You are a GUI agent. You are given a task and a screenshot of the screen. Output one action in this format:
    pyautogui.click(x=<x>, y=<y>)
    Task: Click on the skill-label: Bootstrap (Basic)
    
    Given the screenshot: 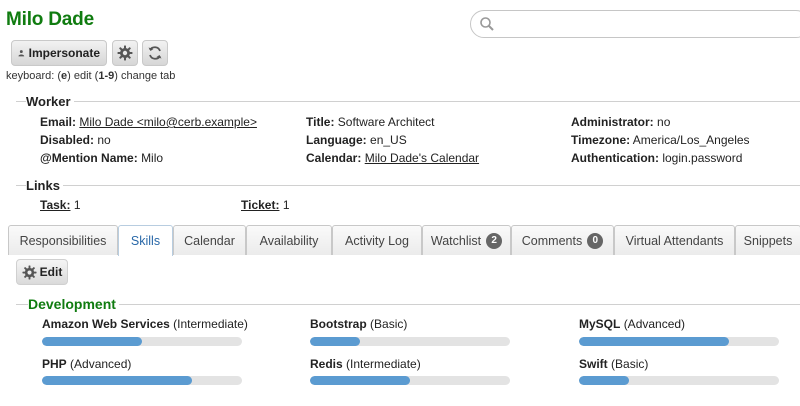 What is the action you would take?
    pyautogui.click(x=359, y=324)
    